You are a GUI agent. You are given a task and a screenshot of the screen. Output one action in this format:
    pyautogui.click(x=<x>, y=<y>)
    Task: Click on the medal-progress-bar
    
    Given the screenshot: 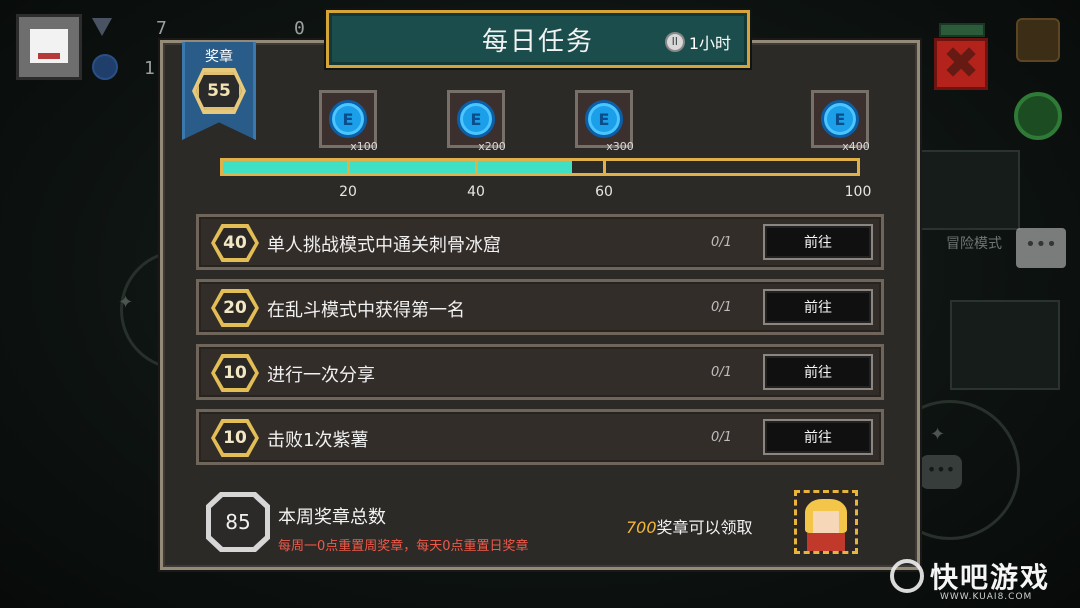 What is the action you would take?
    pyautogui.click(x=540, y=167)
    